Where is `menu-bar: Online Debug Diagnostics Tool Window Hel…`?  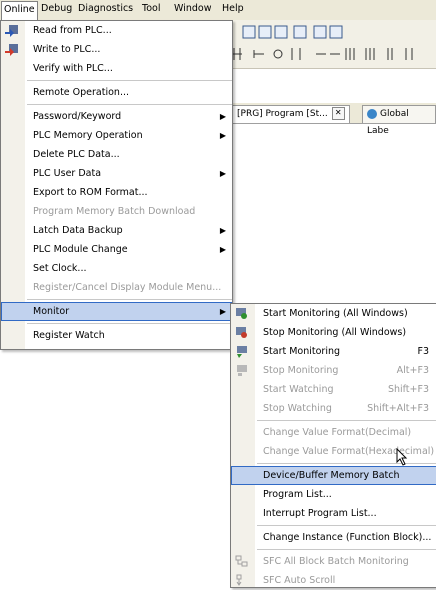 menu-bar: Online Debug Diagnostics Tool Window Hel… is located at coordinates (218, 10).